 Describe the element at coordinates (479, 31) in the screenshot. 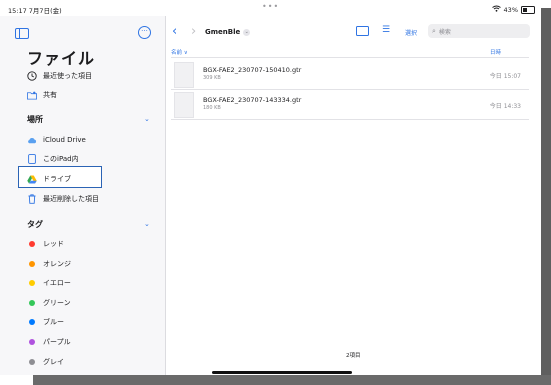

I see `search-field: ⌕ 検索` at that location.